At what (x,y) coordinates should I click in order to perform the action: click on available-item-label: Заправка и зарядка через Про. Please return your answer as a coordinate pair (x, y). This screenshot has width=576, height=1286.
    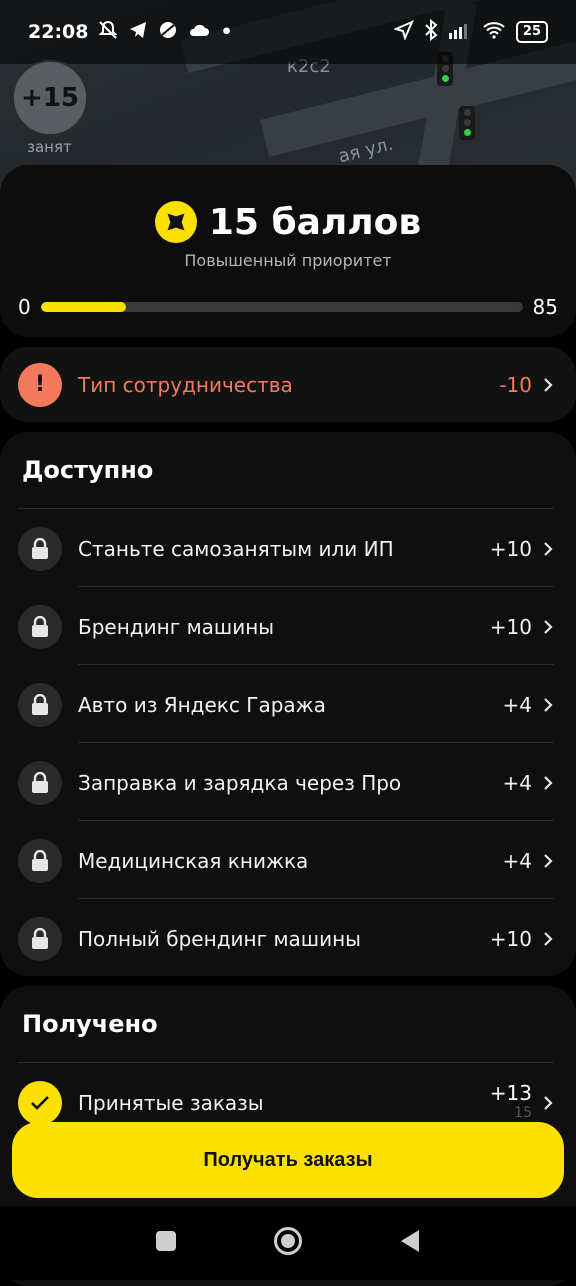
    Looking at the image, I should click on (240, 783).